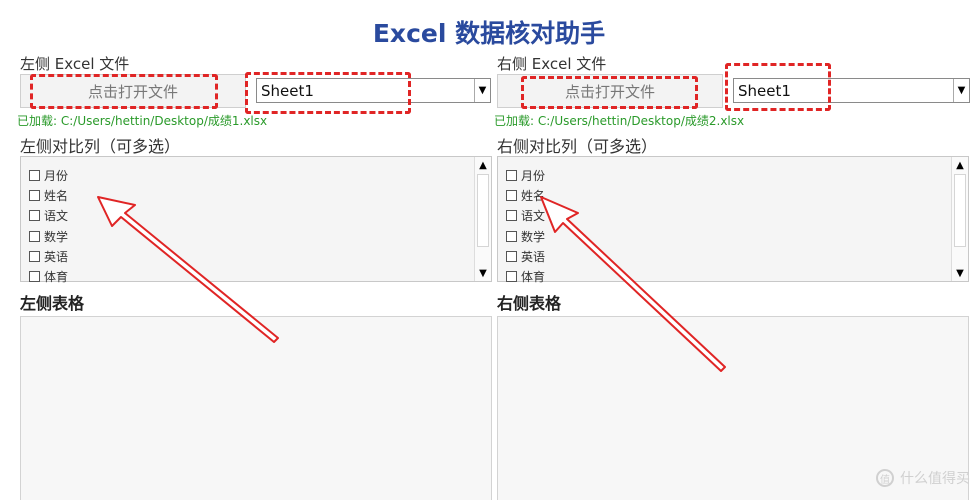 This screenshot has width=978, height=500. I want to click on right-scrollbar: ▲ ▼, so click(959, 219).